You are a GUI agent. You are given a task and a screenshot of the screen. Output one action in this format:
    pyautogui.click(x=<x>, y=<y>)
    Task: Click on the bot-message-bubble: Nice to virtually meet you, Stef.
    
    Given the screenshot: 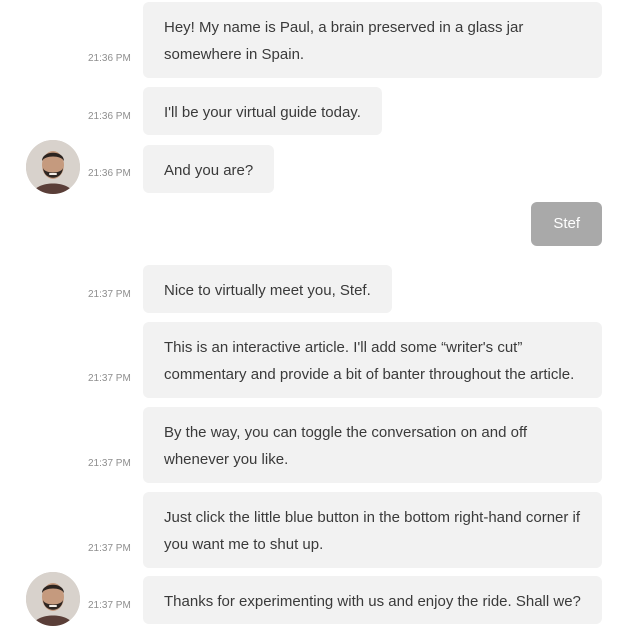 What is the action you would take?
    pyautogui.click(x=267, y=289)
    